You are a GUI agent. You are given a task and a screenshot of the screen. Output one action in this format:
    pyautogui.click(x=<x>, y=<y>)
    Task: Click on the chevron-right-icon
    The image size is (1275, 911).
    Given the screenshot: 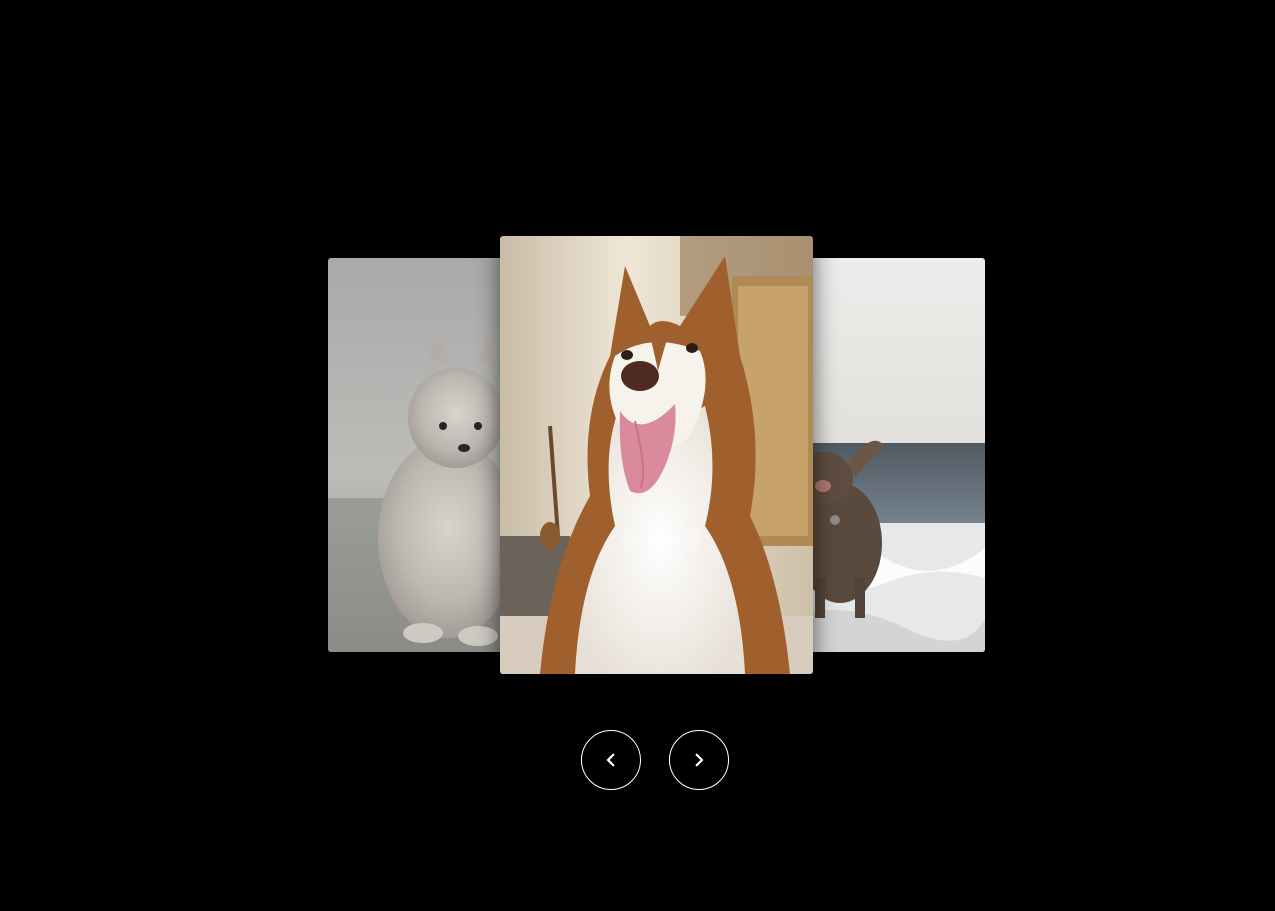 What is the action you would take?
    pyautogui.click(x=699, y=760)
    